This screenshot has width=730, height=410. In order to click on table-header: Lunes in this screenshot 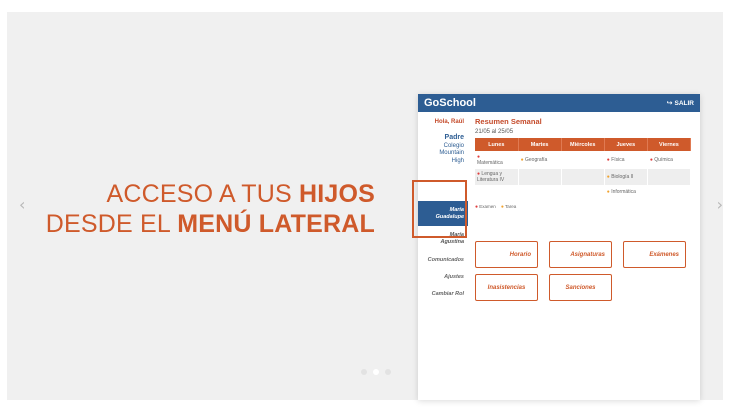, I will do `click(497, 144)`.